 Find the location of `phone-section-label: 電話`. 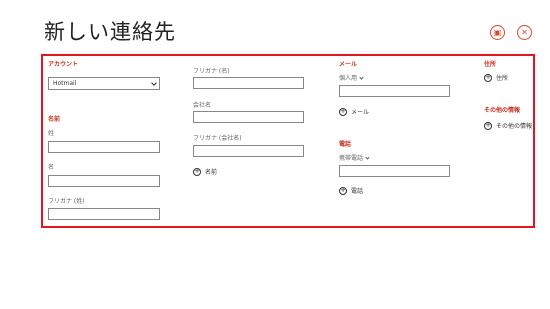

phone-section-label: 電話 is located at coordinates (345, 144).